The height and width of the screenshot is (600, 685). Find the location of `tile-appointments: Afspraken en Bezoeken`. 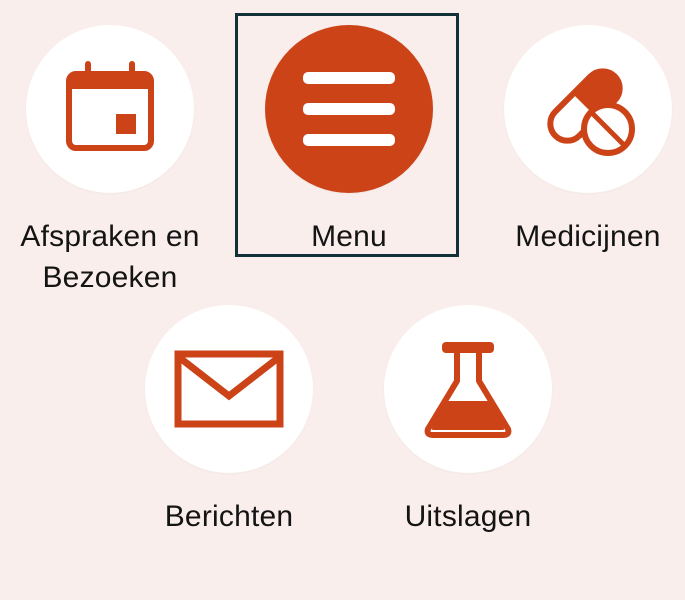

tile-appointments: Afspraken en Bezoeken is located at coordinates (110, 161).